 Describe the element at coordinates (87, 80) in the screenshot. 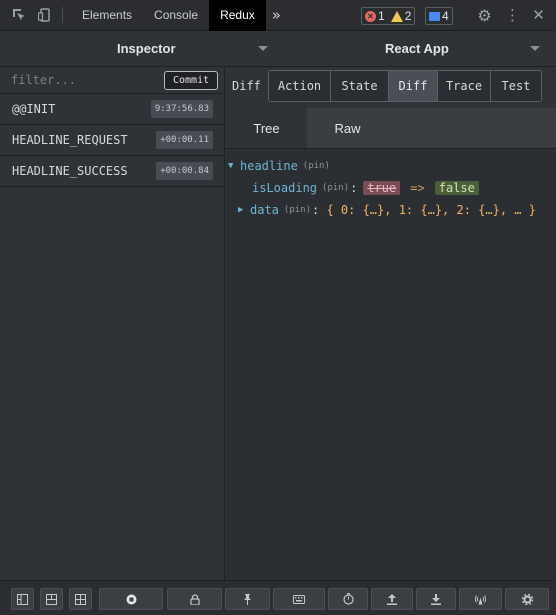

I see `filter-input` at that location.